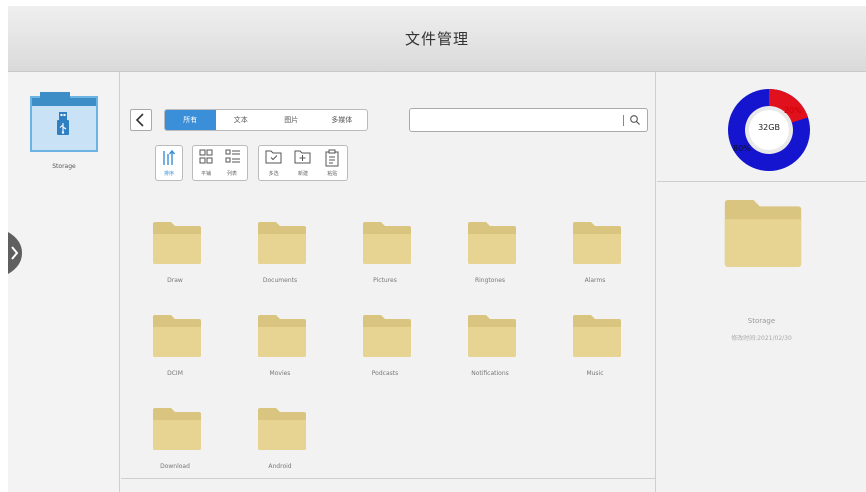  I want to click on selected-item-modified: 修改时间:2021/02/30, so click(761, 338).